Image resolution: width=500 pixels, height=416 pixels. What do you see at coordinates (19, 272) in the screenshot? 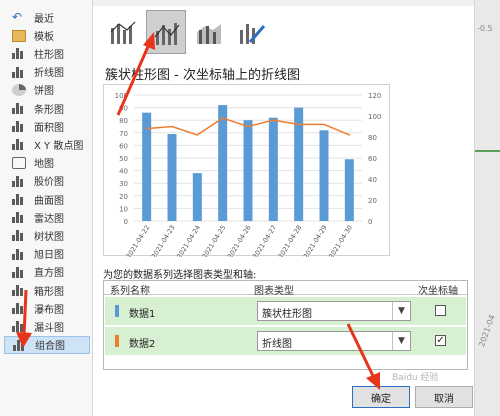
I see `histogram-chart-icon` at bounding box center [19, 272].